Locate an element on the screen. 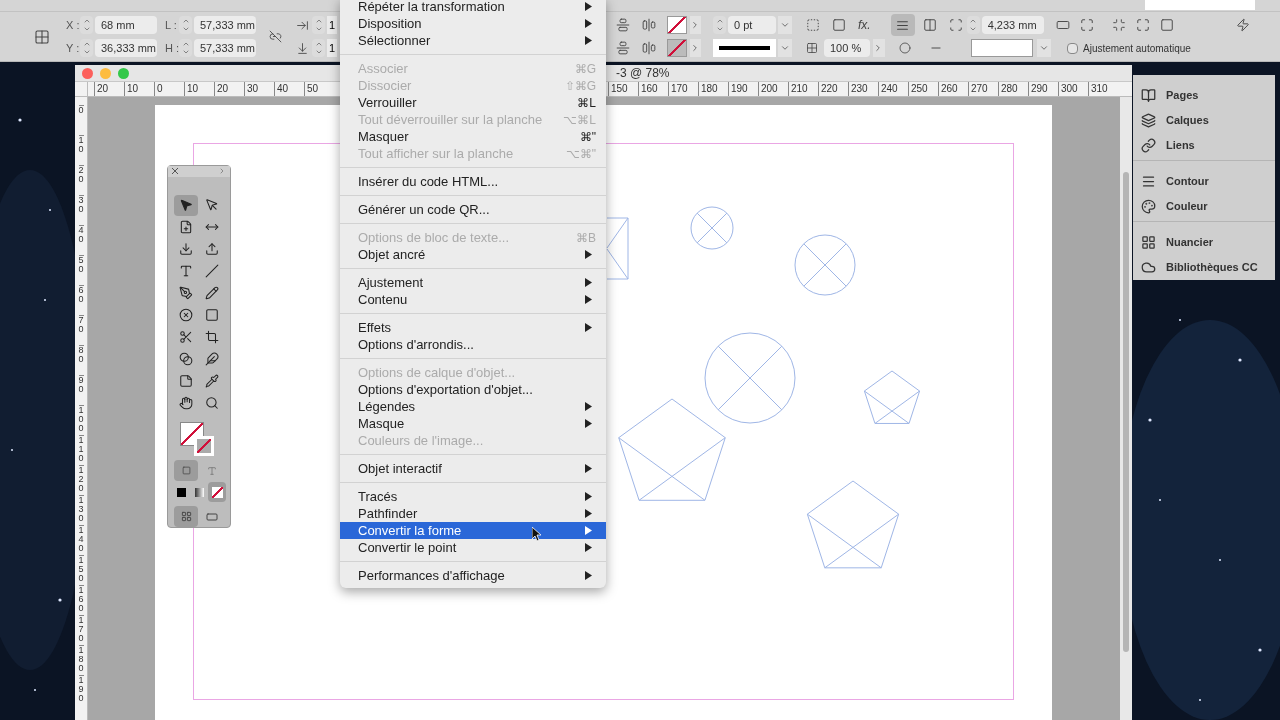 This screenshot has height=720, width=1280. menu-item: Convertir la forme is located at coordinates (473, 530).